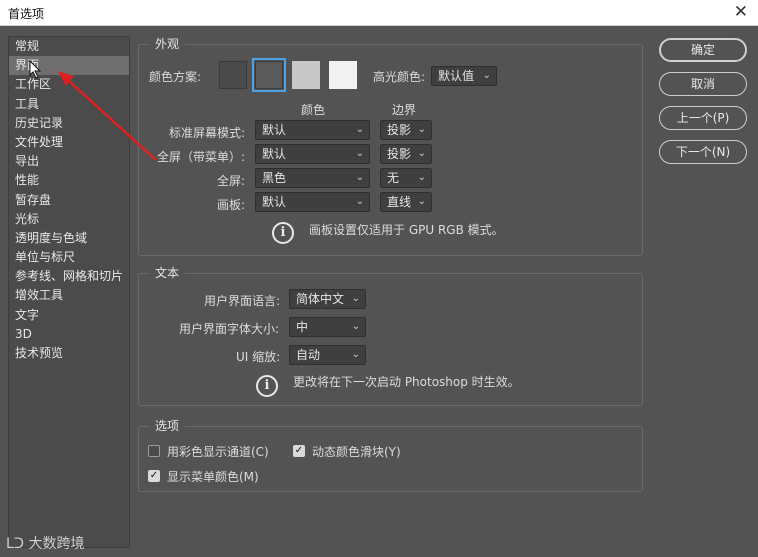 The width and height of the screenshot is (758, 557). I want to click on fullscreen-menu-color-select: 默认 ⌄, so click(312, 154).